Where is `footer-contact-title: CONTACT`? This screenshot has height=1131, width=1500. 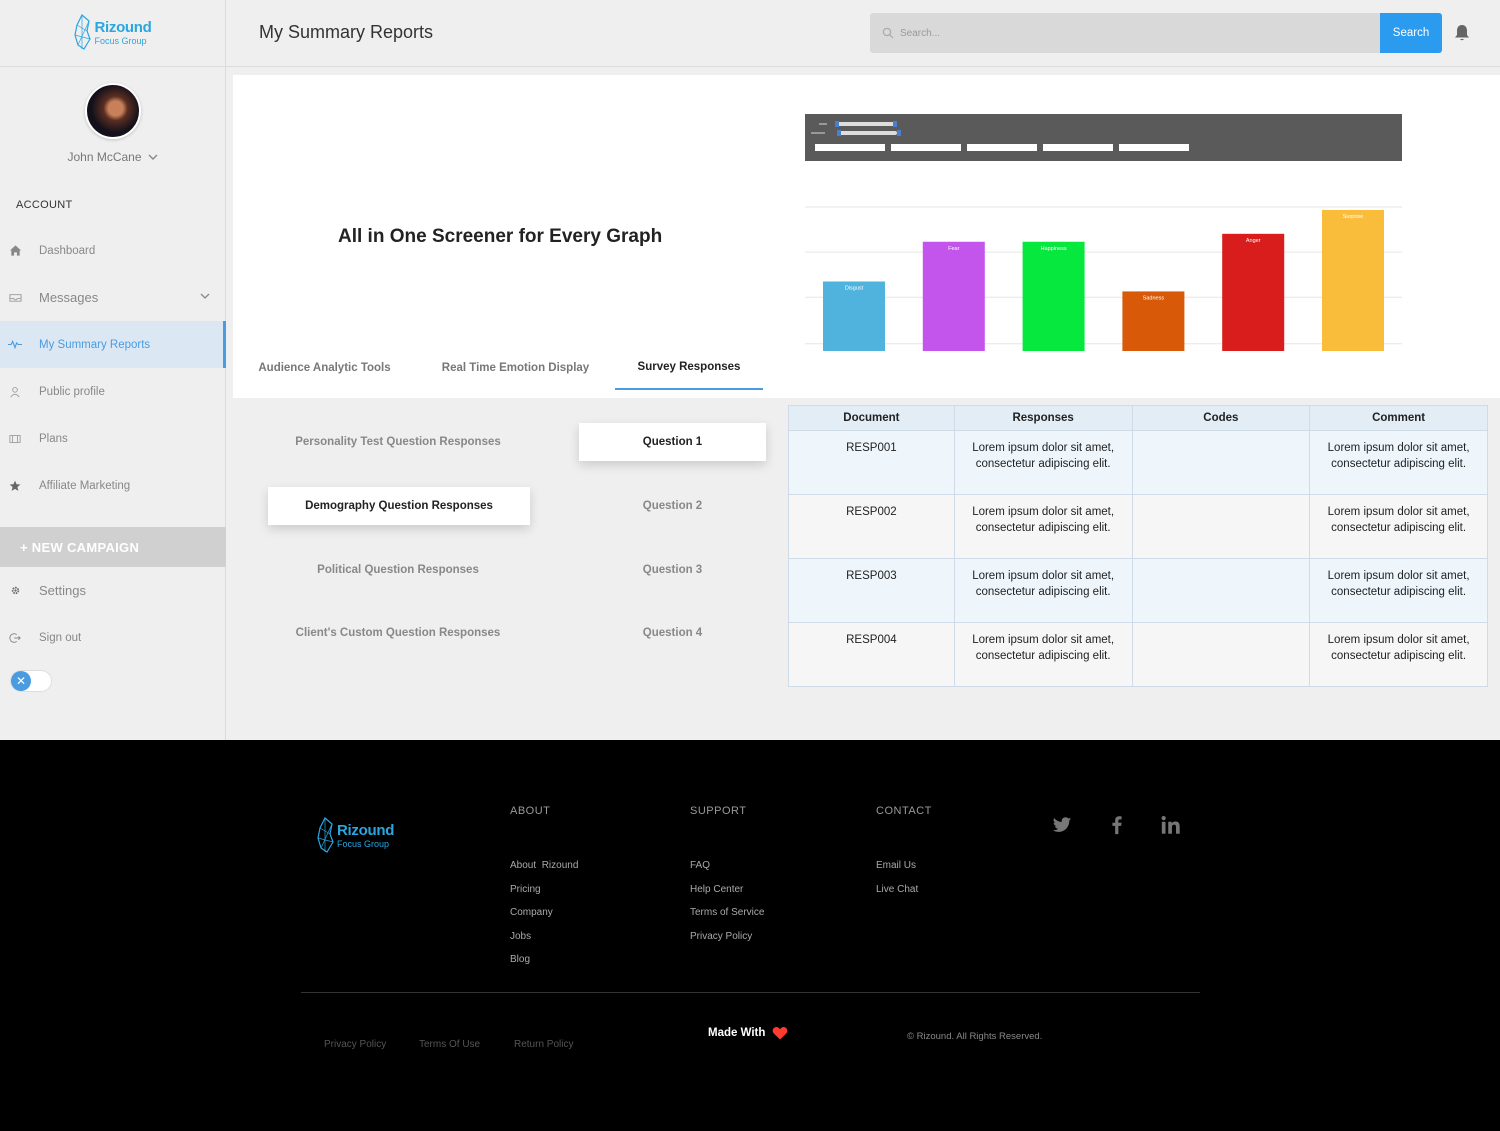
footer-contact-title: CONTACT is located at coordinates (904, 811).